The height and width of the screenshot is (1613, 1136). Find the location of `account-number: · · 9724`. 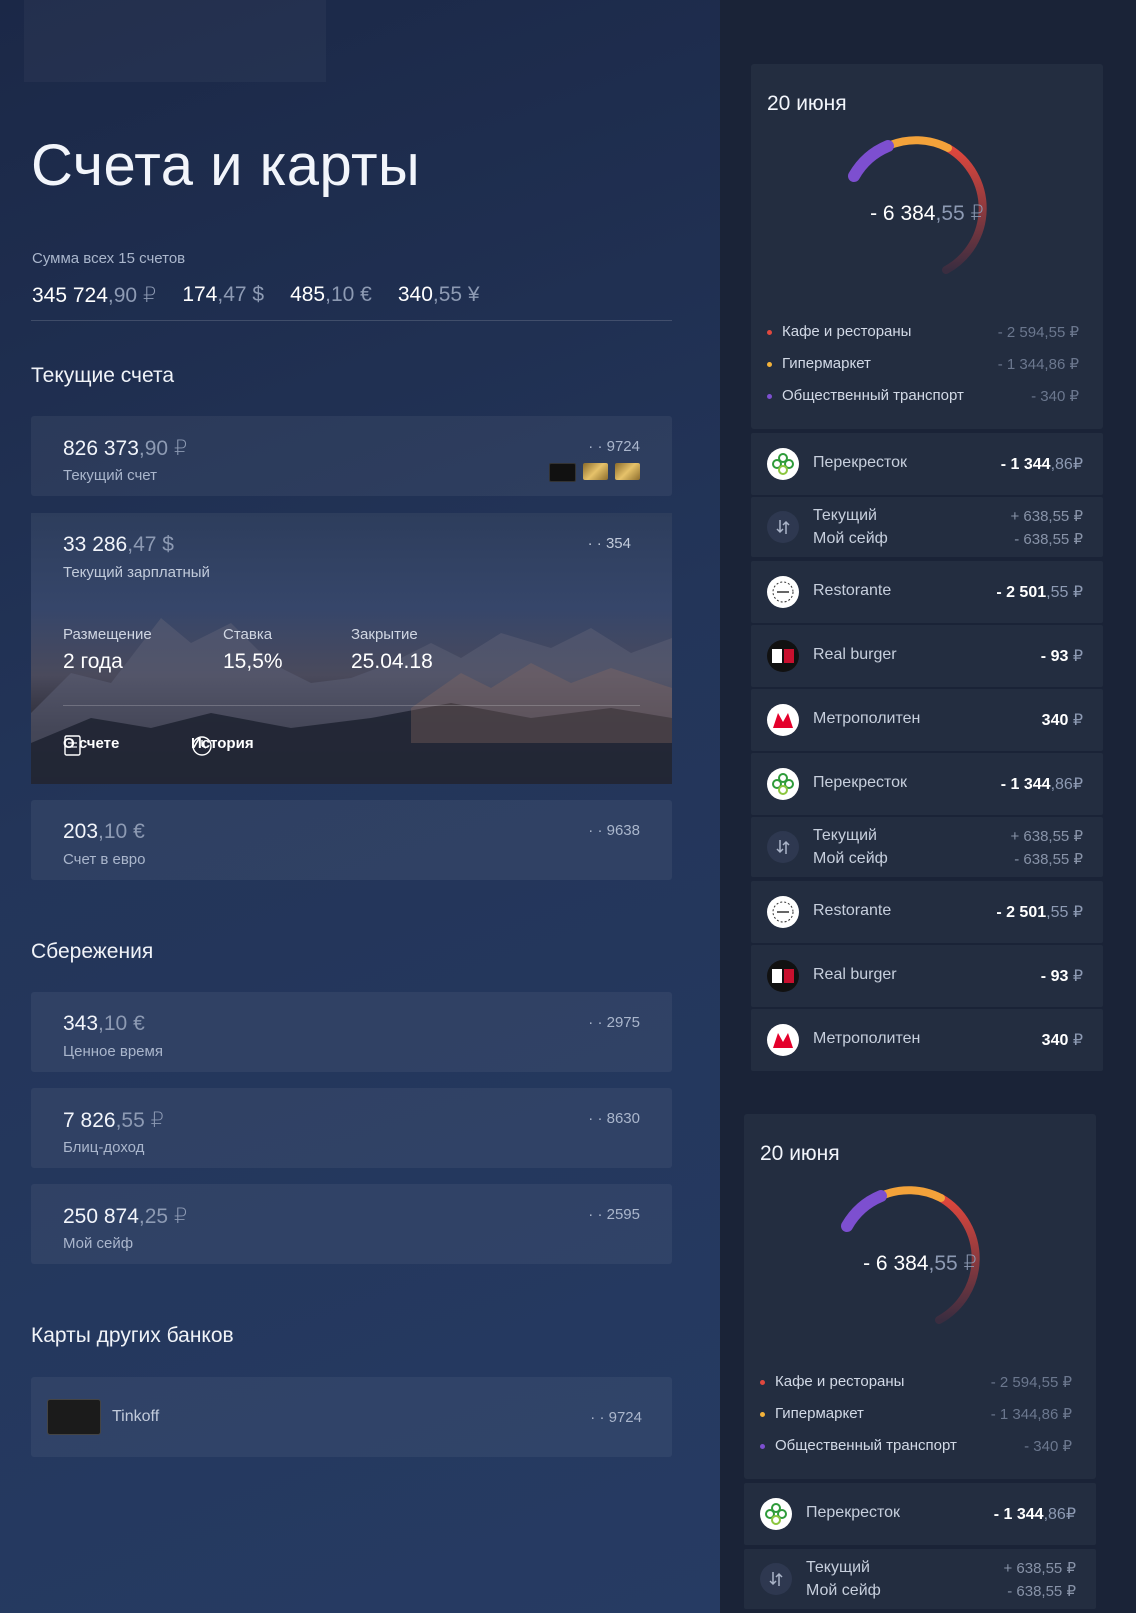

account-number: · · 9724 is located at coordinates (614, 446).